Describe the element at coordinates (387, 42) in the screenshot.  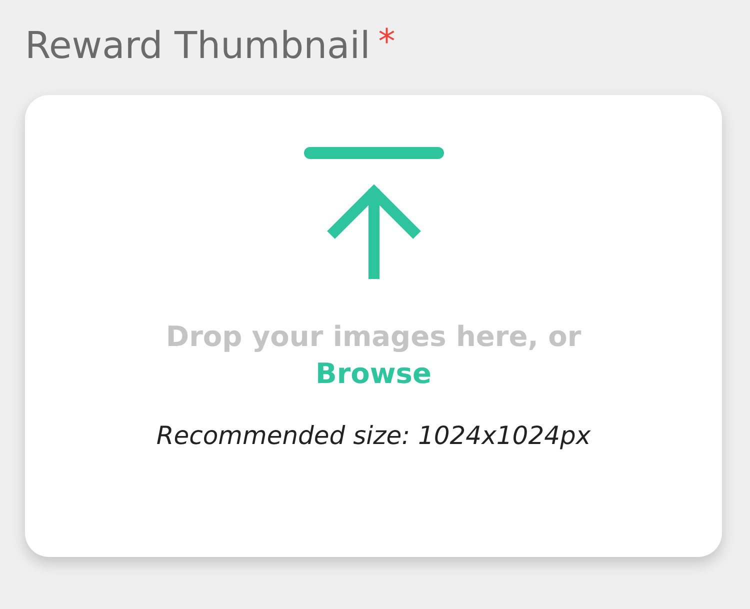
I see `required-mark: *` at that location.